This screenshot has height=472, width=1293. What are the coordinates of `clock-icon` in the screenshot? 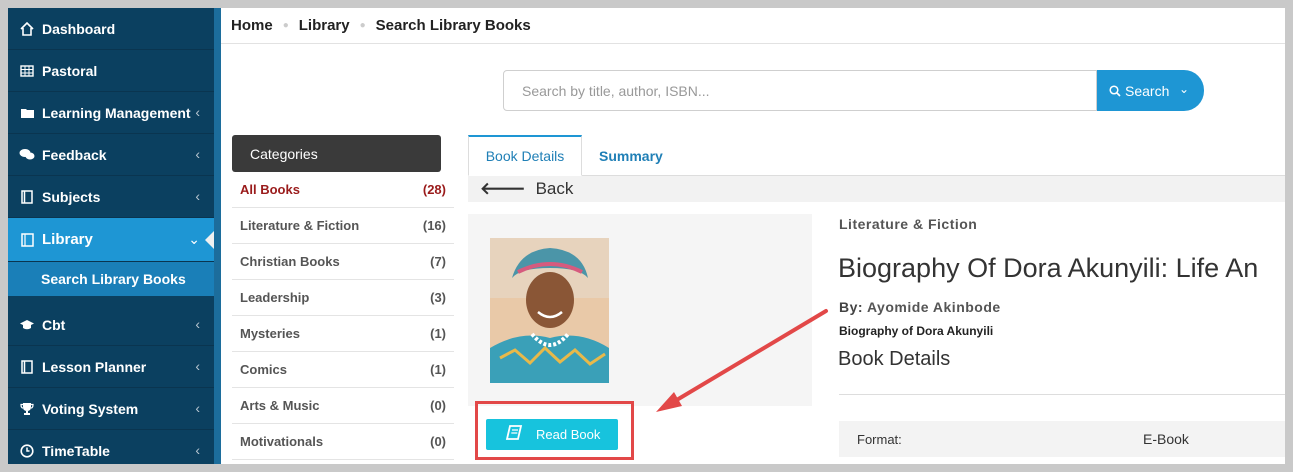 It's located at (27, 451).